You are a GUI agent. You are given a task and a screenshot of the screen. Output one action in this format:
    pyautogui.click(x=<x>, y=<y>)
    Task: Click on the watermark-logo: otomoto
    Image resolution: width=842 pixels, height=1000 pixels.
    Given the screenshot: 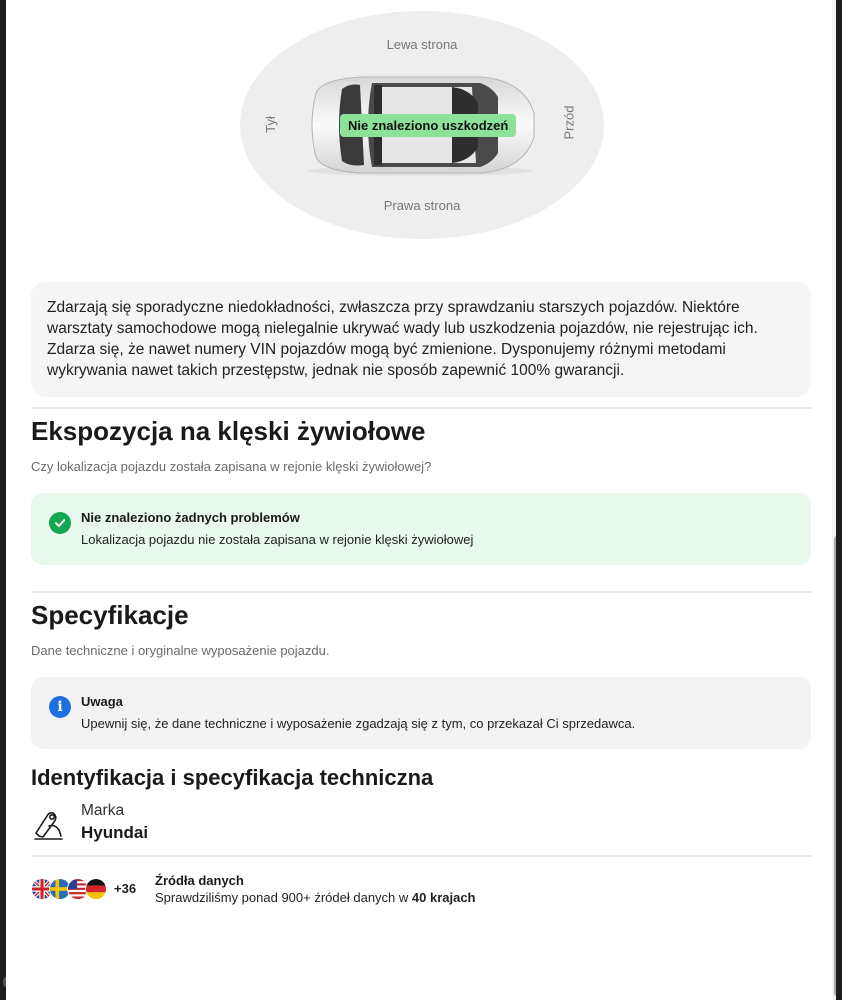 What is the action you would take?
    pyautogui.click(x=49, y=980)
    